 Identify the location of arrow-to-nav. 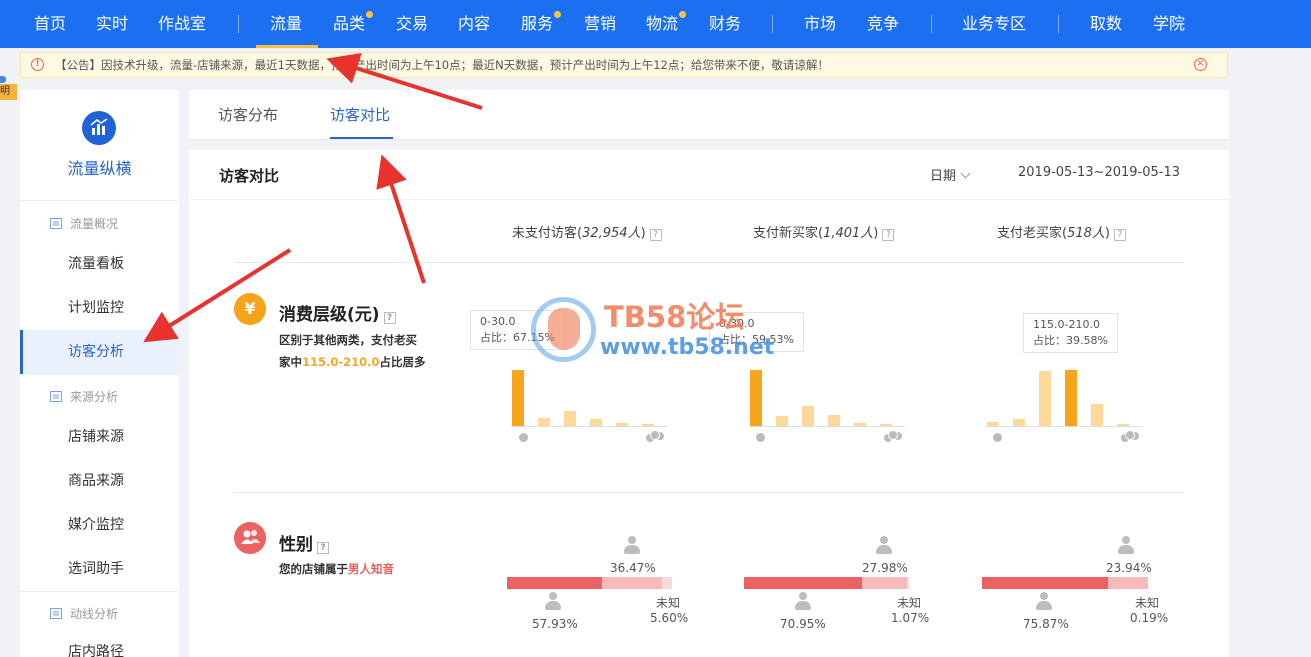
(404, 81).